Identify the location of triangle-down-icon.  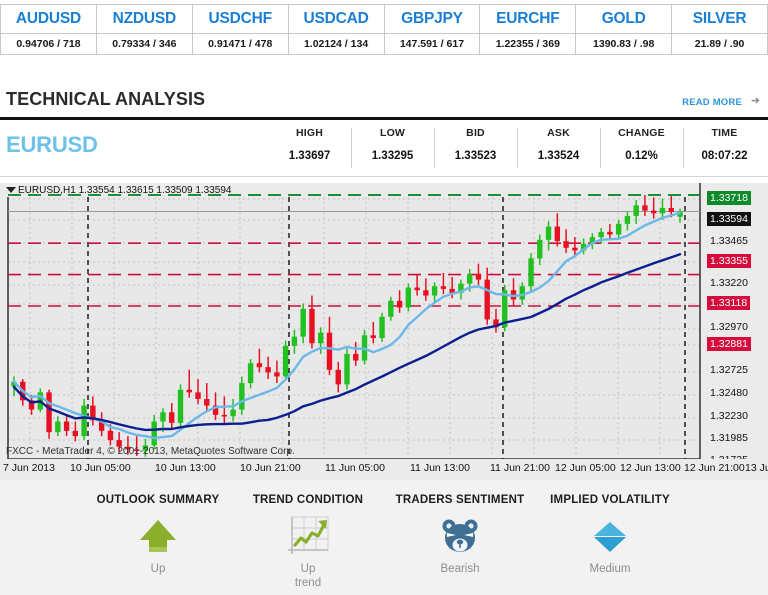
(11, 190).